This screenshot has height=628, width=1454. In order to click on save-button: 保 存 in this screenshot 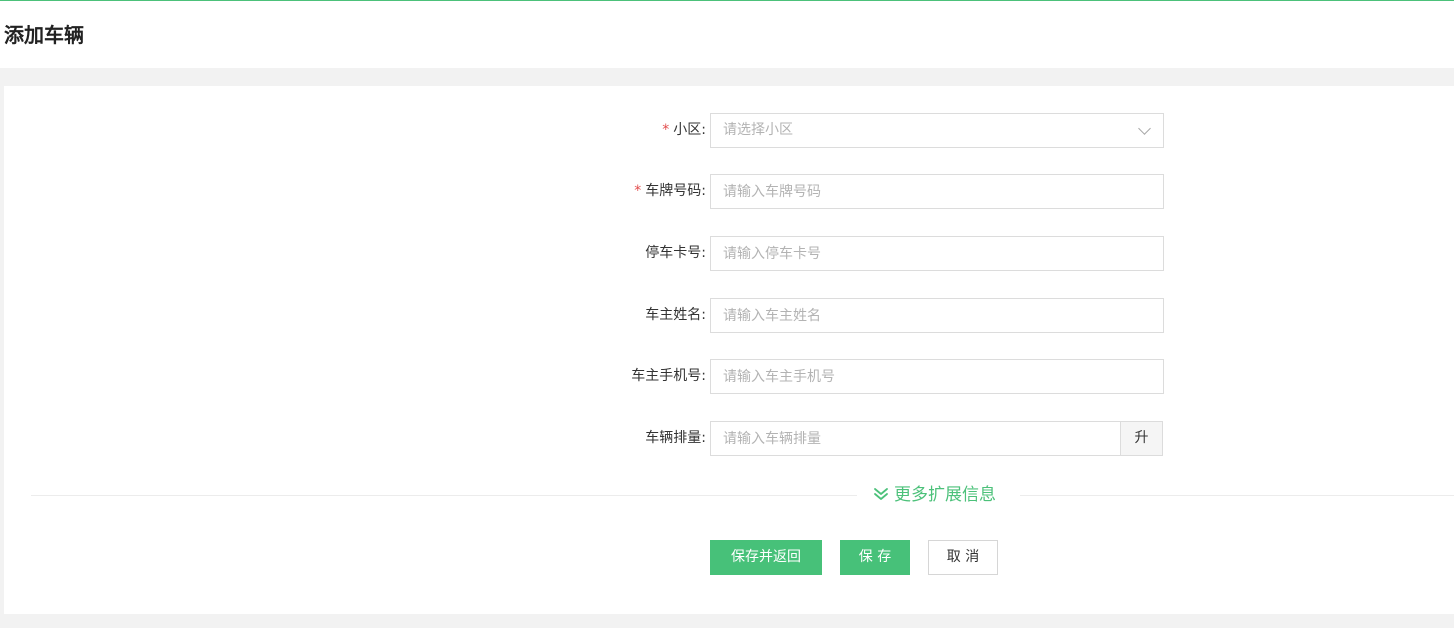, I will do `click(875, 557)`.